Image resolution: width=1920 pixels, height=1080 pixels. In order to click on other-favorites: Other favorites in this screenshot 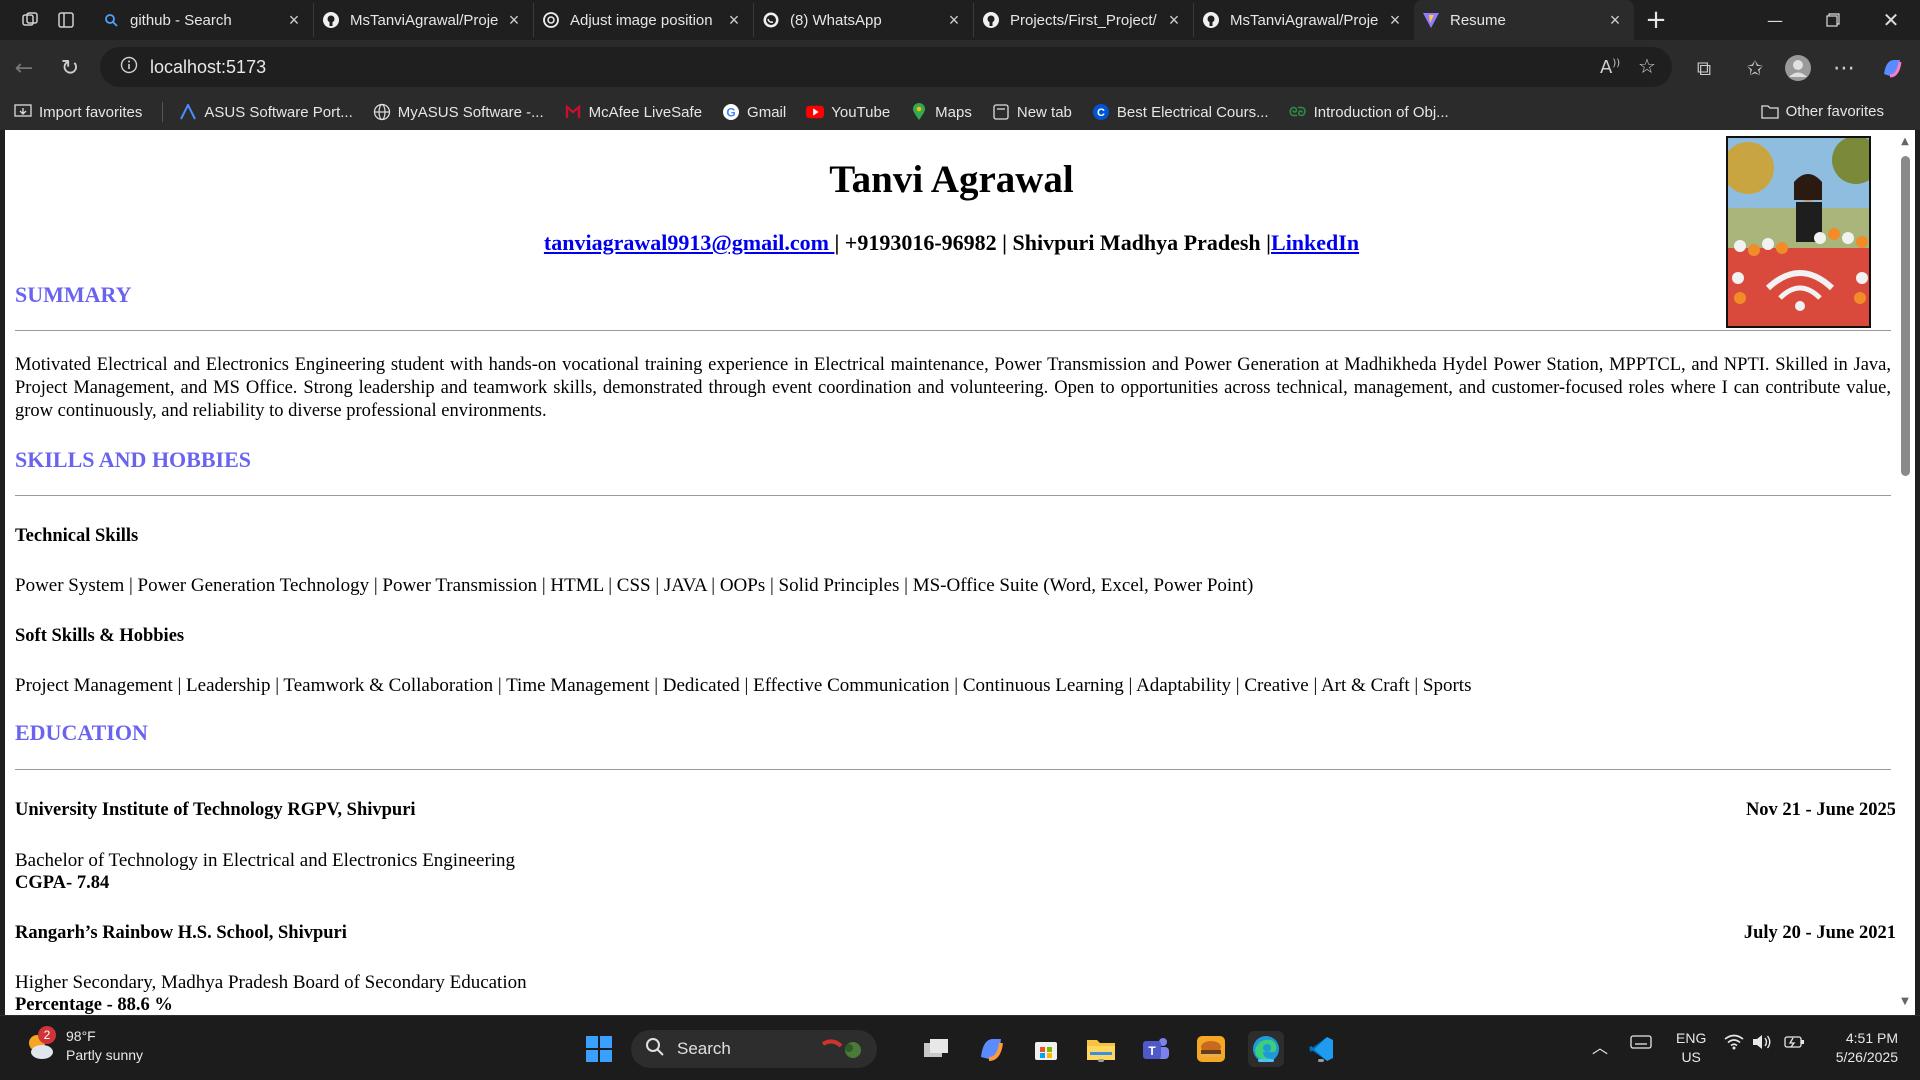, I will do `click(1822, 111)`.